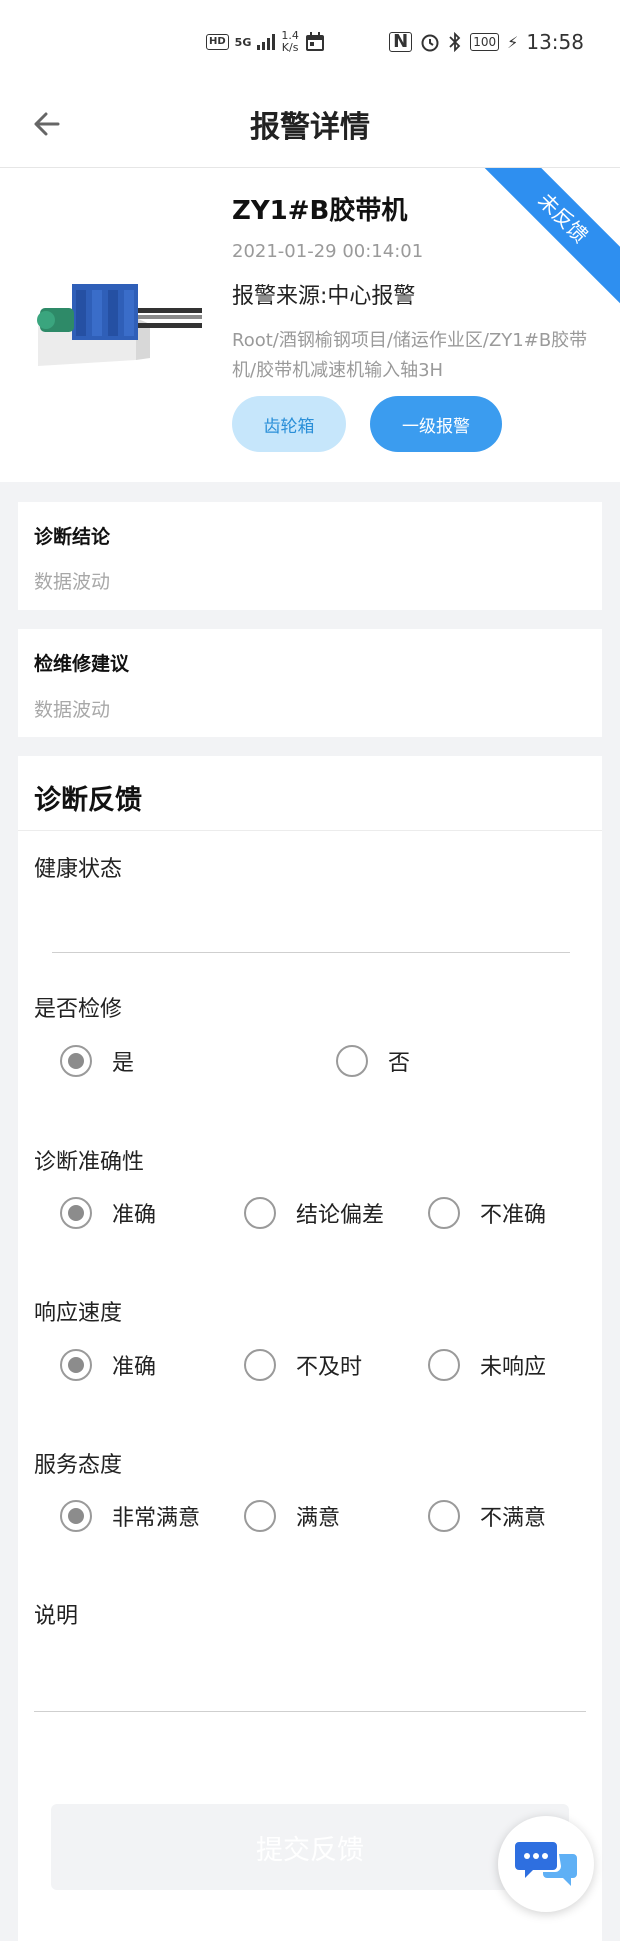  Describe the element at coordinates (89, 1162) in the screenshot. I see `accuracy-label: 诊断准确性` at that location.